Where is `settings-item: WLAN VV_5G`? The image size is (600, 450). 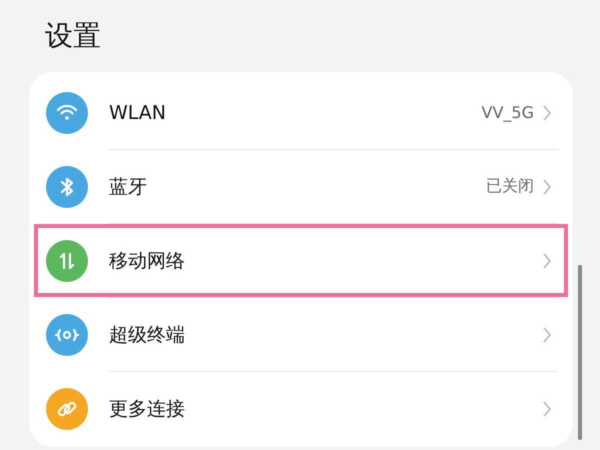
settings-item: WLAN VV_5G is located at coordinates (301, 112).